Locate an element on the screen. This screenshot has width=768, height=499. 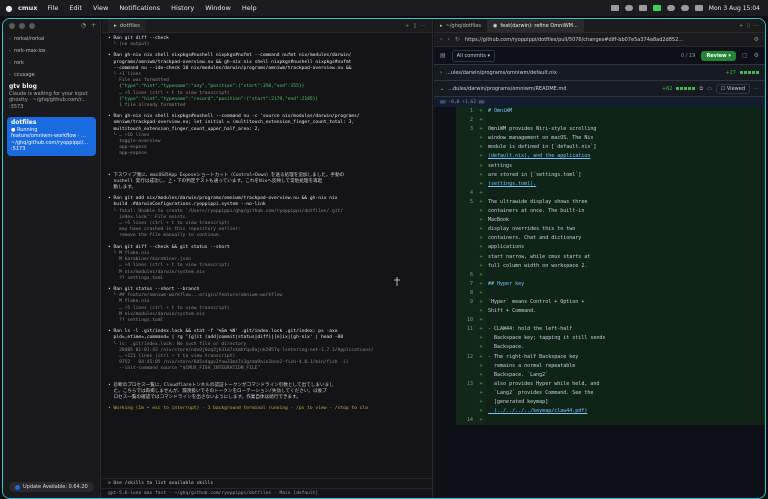
new-line-number: 13 is located at coordinates (466, 384).